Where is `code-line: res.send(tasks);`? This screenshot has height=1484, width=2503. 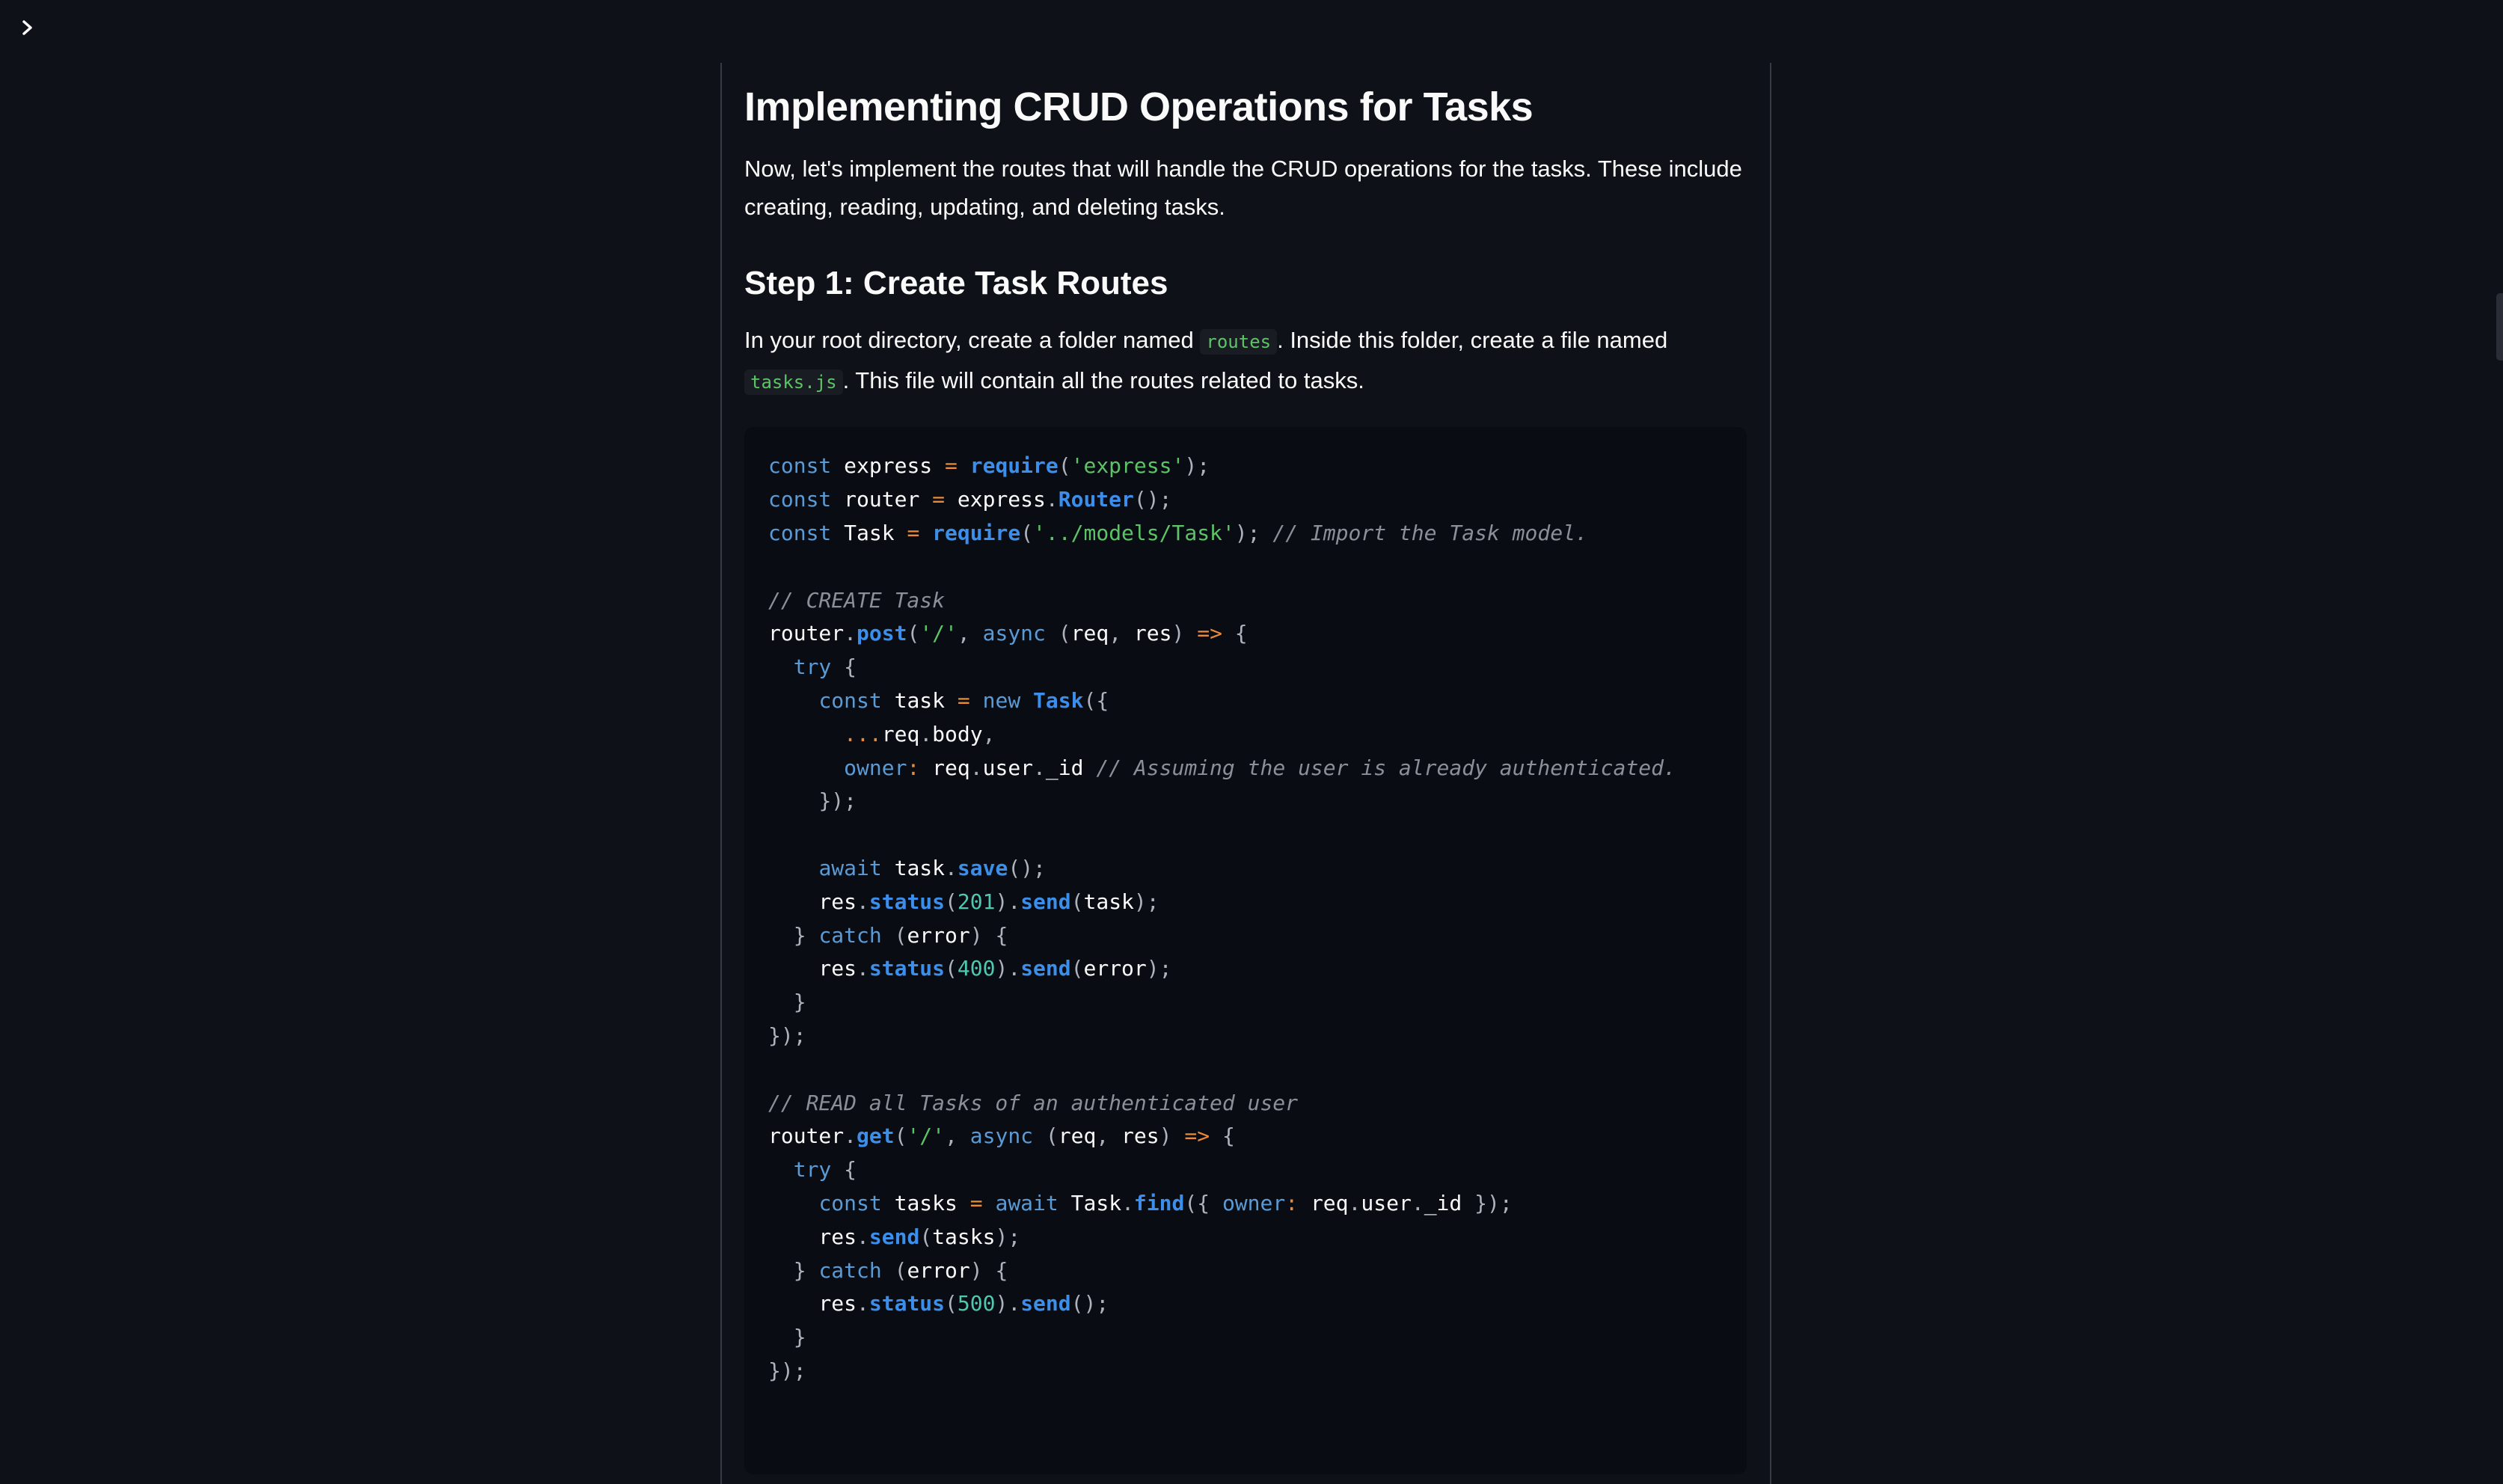 code-line: res.send(tasks); is located at coordinates (895, 1236).